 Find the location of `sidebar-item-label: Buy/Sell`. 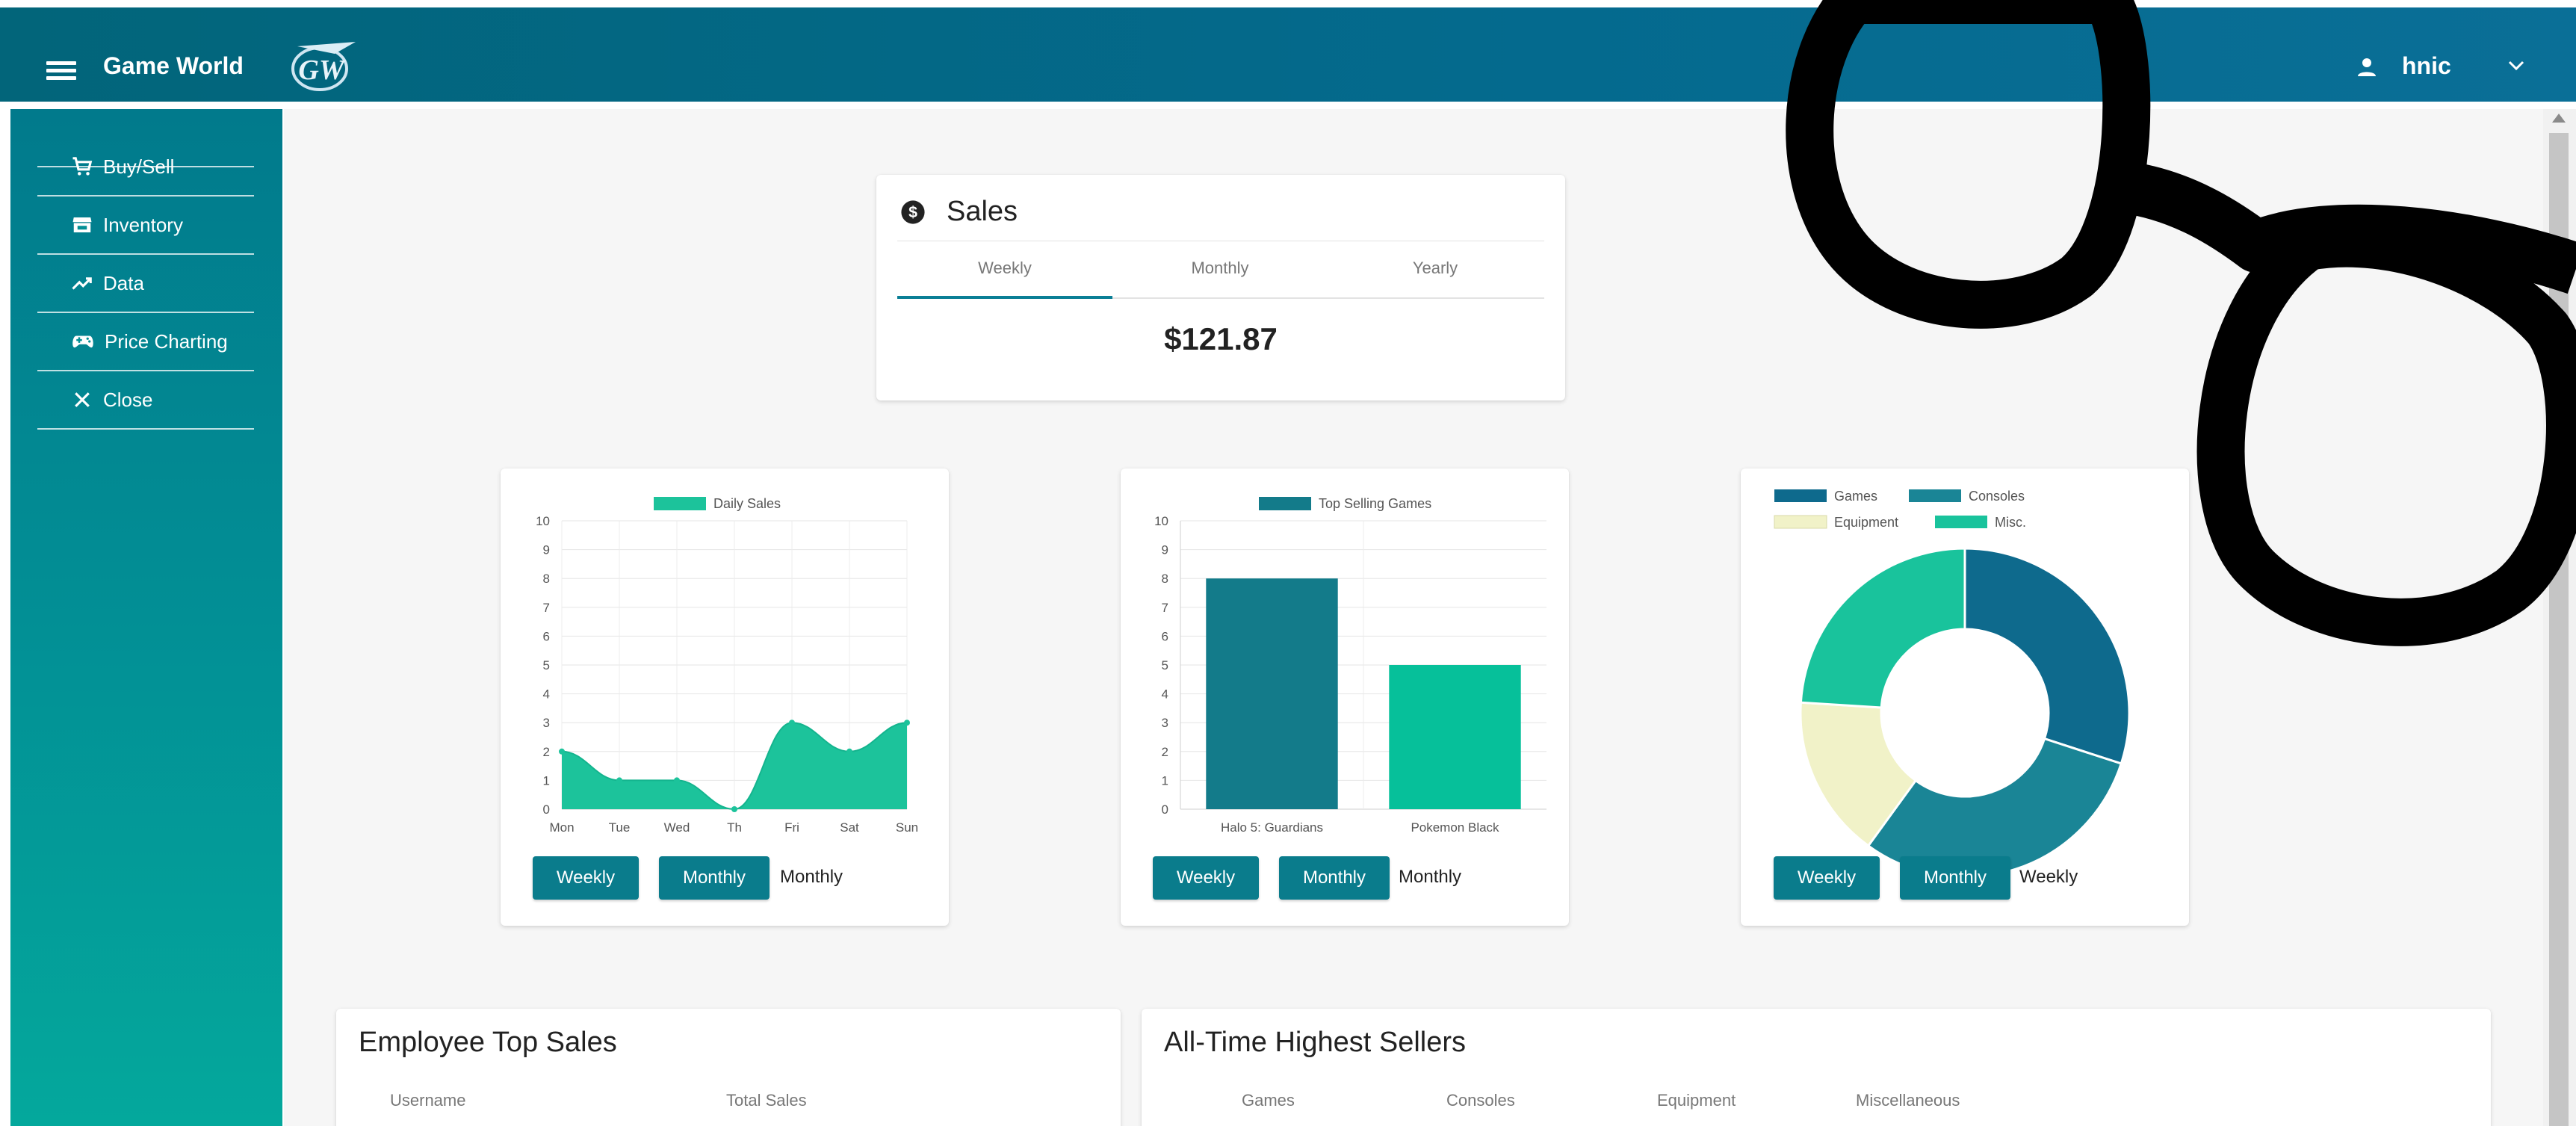

sidebar-item-label: Buy/Sell is located at coordinates (139, 166).